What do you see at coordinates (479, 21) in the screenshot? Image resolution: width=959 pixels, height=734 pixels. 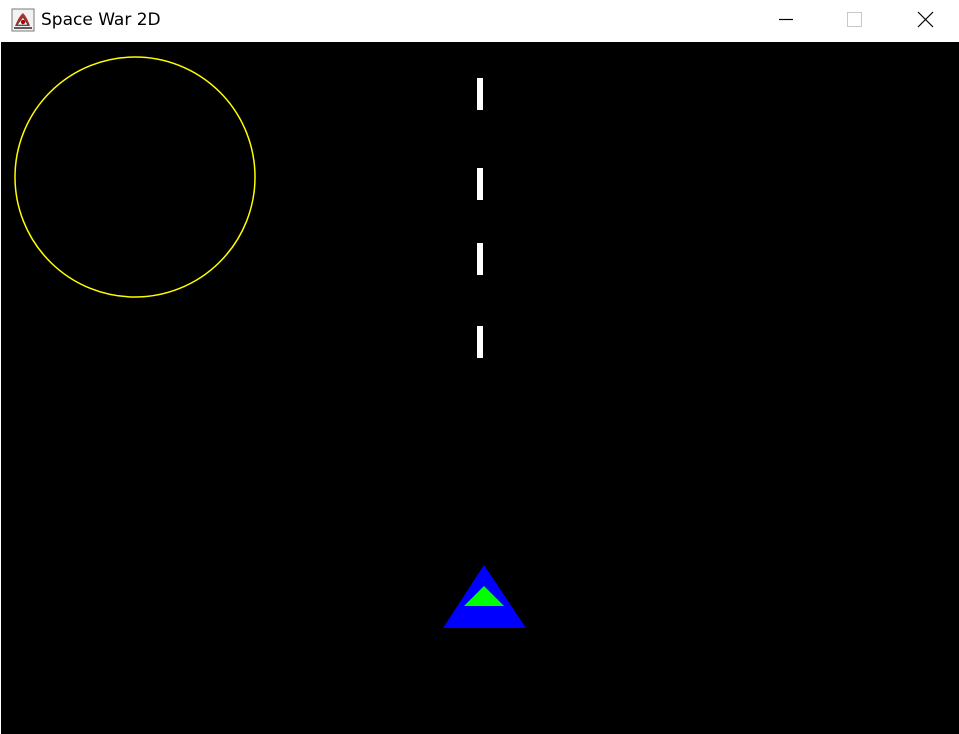 I see `title-bar: Space War 2D` at bounding box center [479, 21].